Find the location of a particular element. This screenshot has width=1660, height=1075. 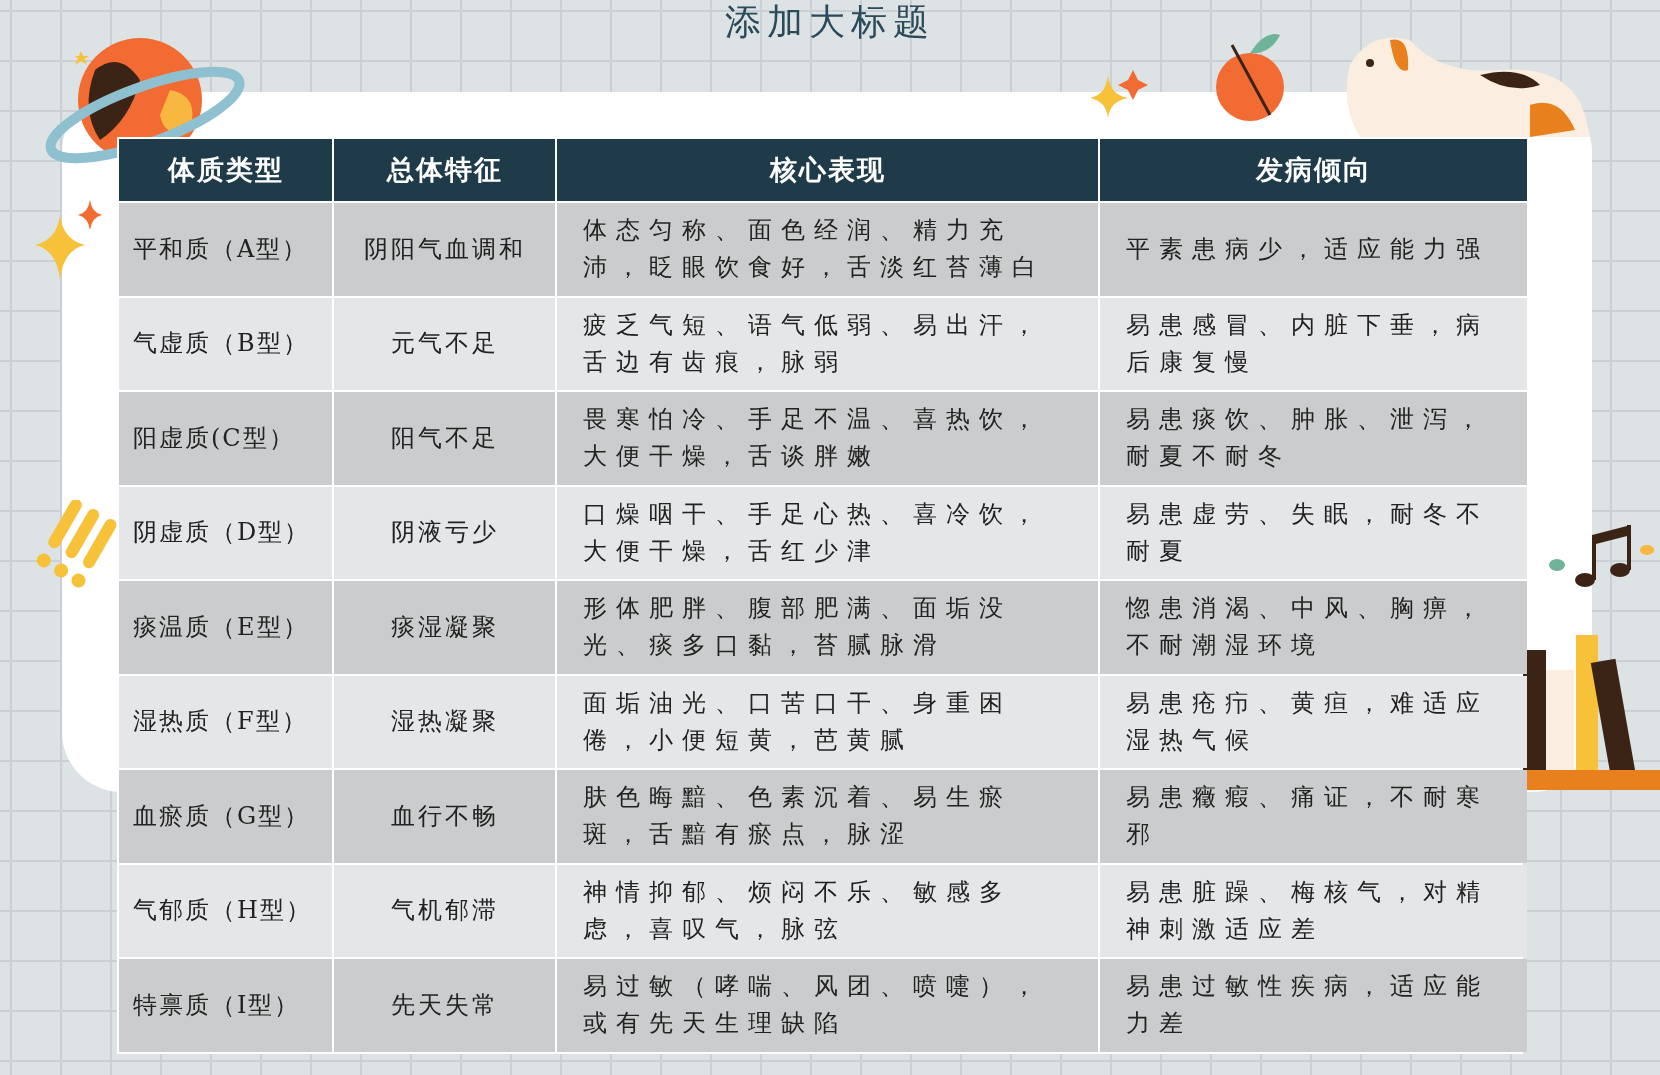

table-cell: 平素患病少，适应能力强 is located at coordinates (1313, 249).